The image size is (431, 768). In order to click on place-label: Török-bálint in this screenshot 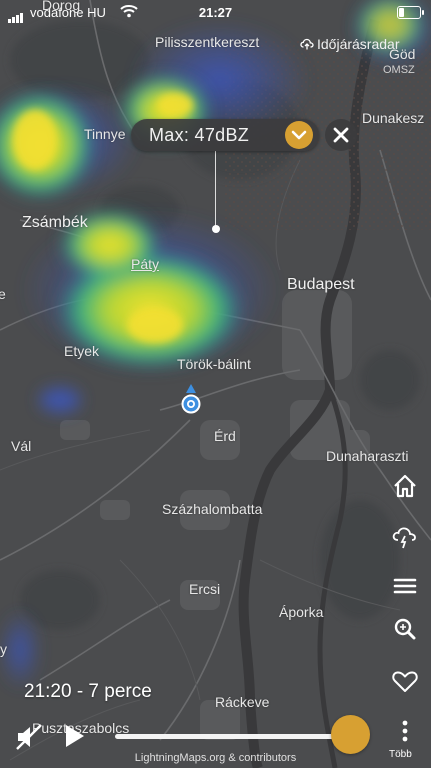, I will do `click(214, 364)`.